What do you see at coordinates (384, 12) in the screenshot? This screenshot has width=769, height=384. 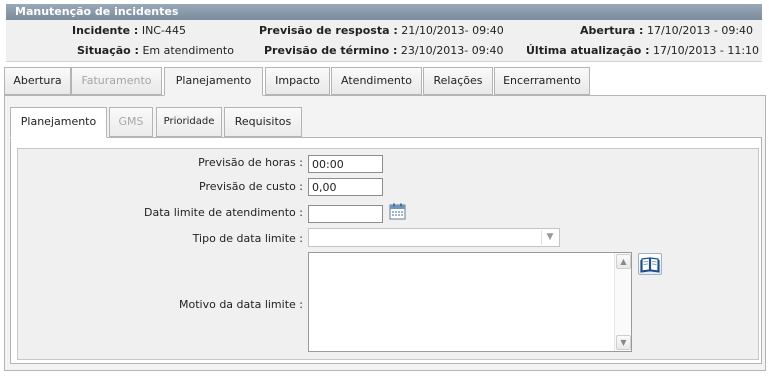 I see `window-title: Manutenção de incidentes` at bounding box center [384, 12].